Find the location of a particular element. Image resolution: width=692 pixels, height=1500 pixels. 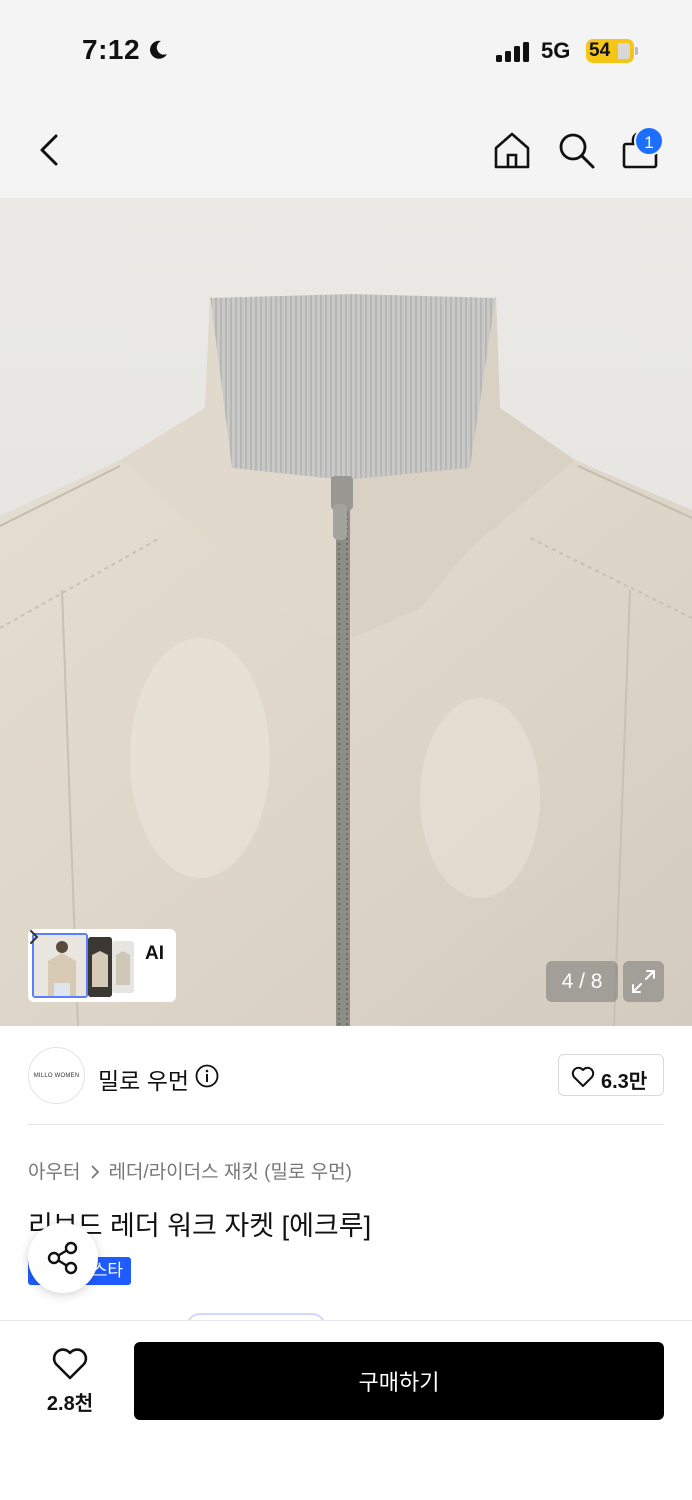

divider is located at coordinates (346, 1124).